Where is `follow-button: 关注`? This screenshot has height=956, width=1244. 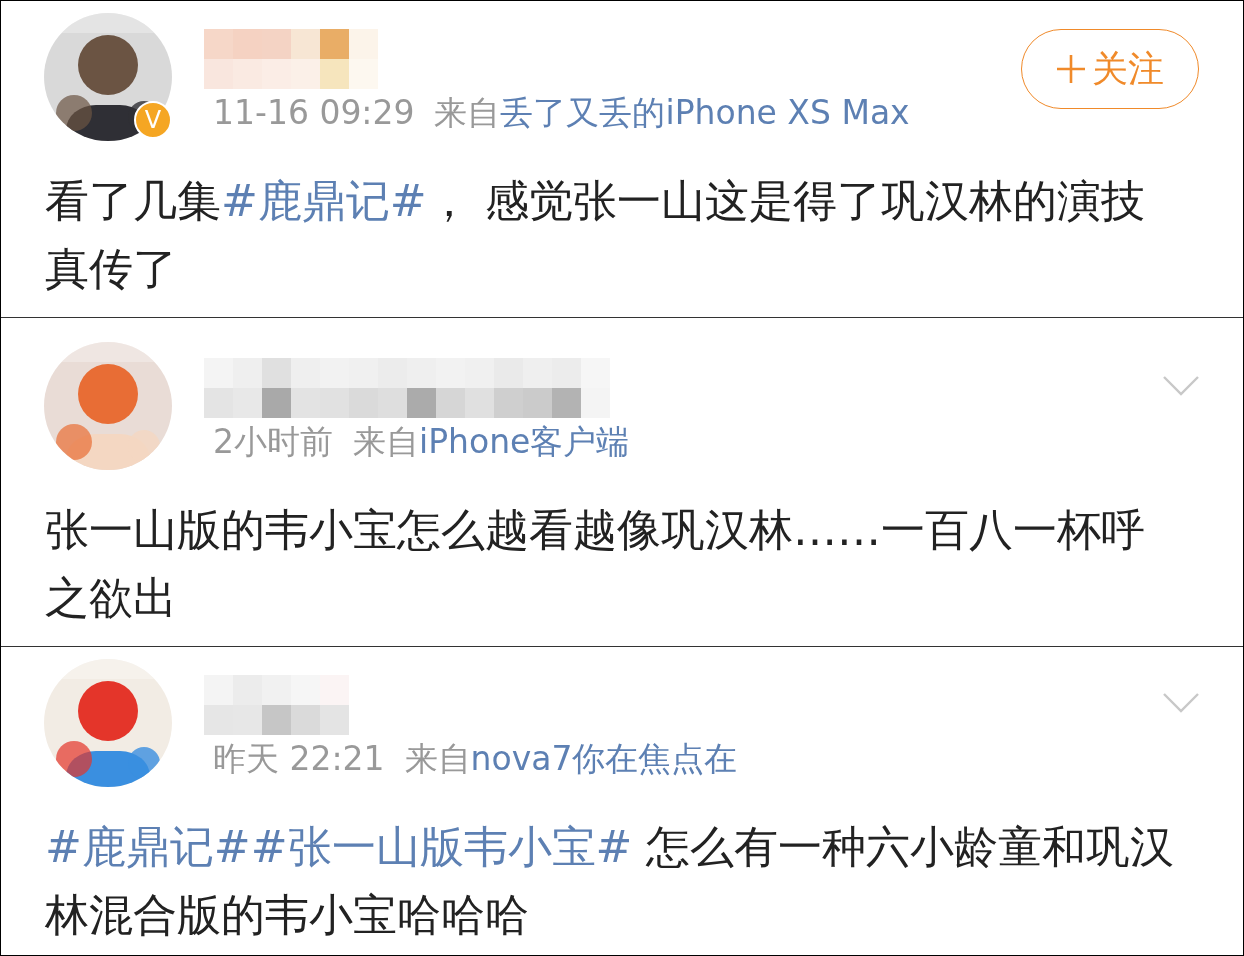
follow-button: 关注 is located at coordinates (1110, 69).